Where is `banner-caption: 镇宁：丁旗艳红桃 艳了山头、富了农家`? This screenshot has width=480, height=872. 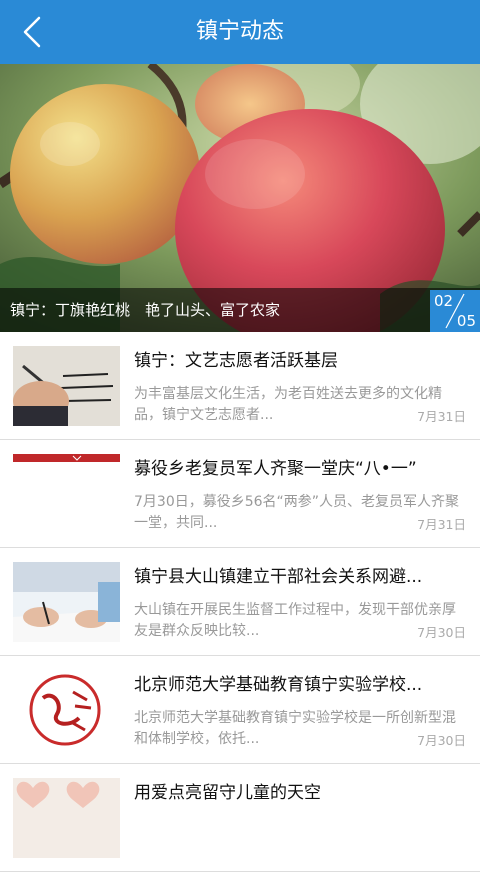
banner-caption: 镇宁：丁旗艳红桃 艳了山头、富了农家 is located at coordinates (145, 310).